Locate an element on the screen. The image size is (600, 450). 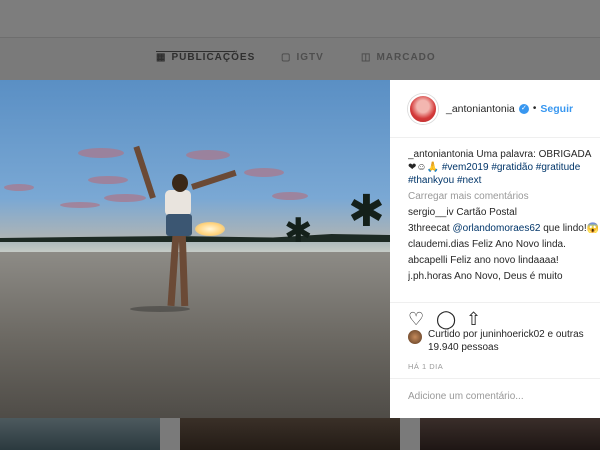
comment-item: claudemi.dias Feliz Ano Novo linda. is located at coordinates (504, 244).